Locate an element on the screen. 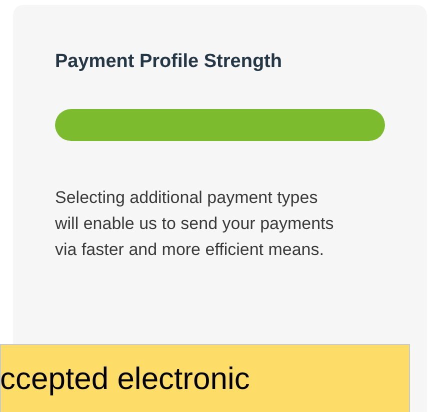 This screenshot has width=434, height=412. callout-text: ccepted electronic is located at coordinates (125, 379).